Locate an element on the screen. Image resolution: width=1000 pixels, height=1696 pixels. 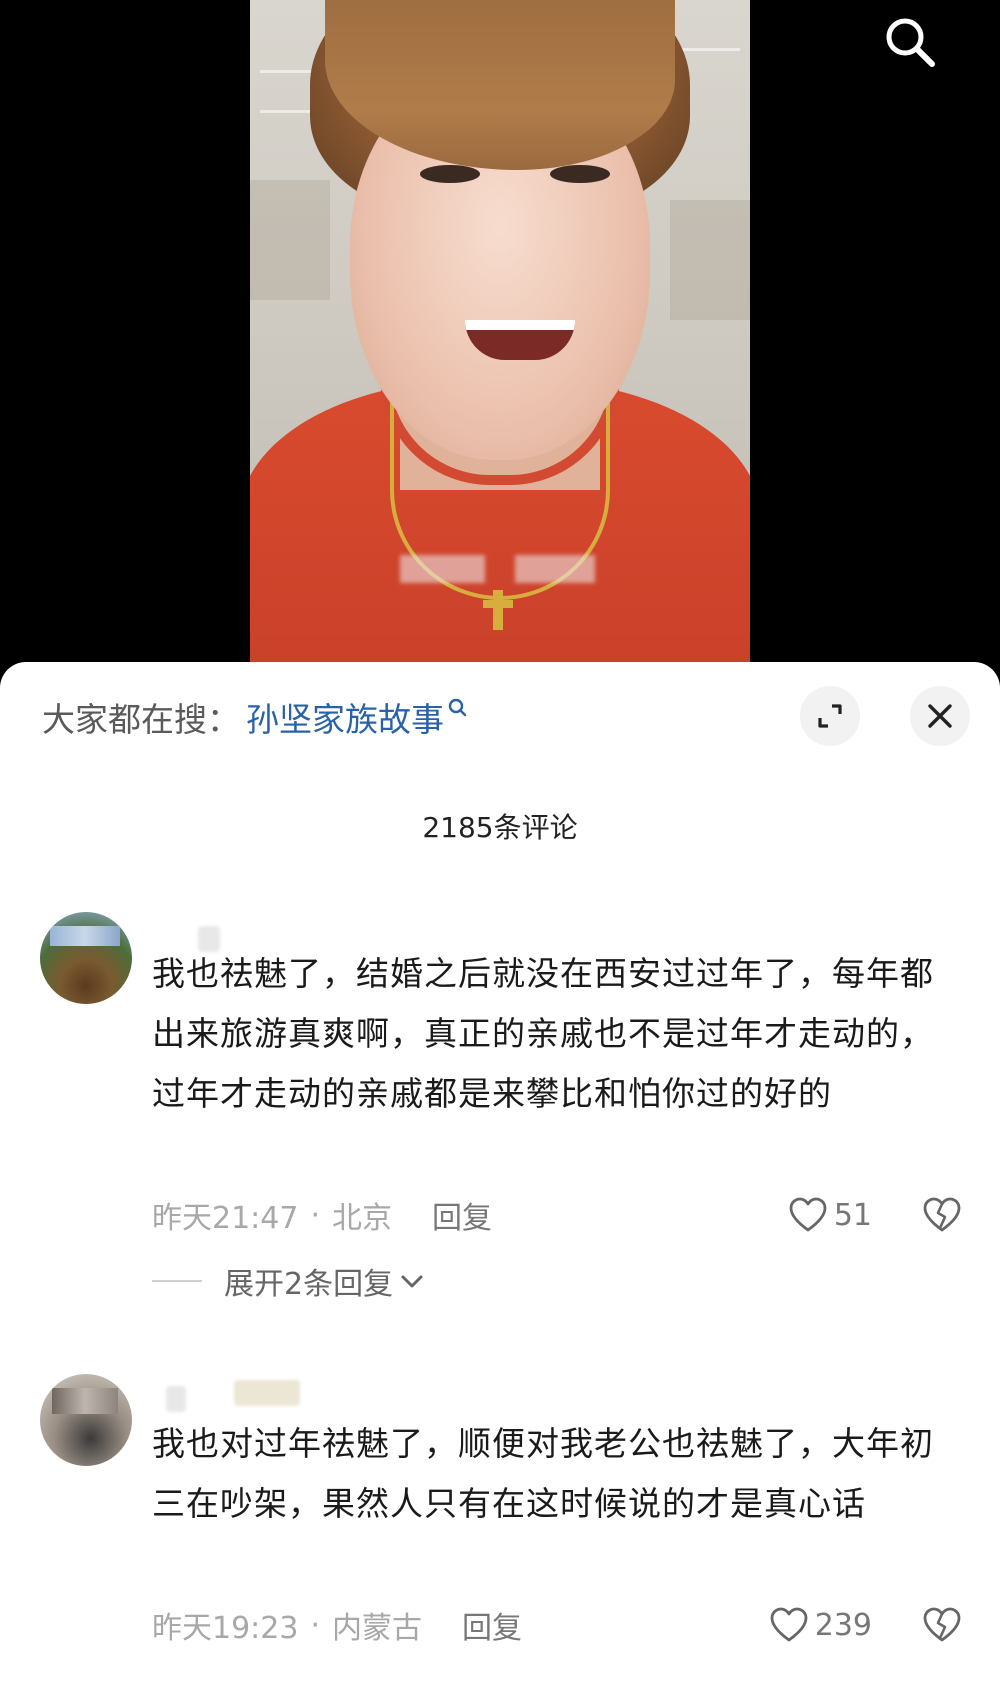
expand-button is located at coordinates (830, 716).